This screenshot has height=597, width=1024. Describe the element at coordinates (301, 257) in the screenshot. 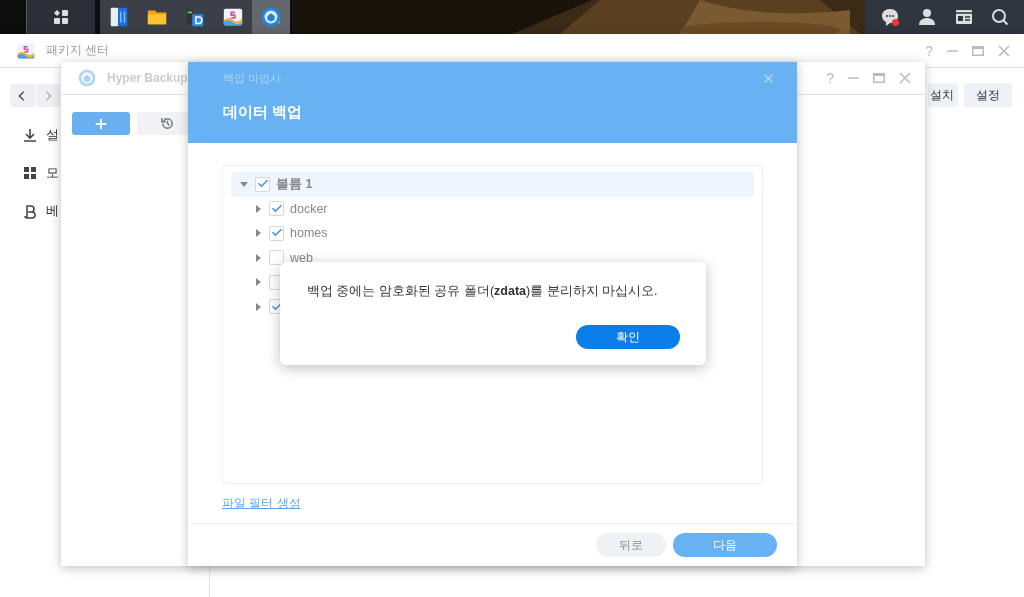

I see `folder-name: web` at that location.